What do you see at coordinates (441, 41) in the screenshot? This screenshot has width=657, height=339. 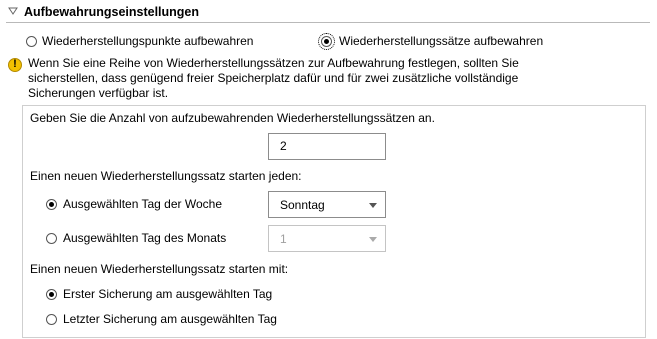 I see `radio-keep-restore-sets-label: Wiederherstellungssätze aufbewahren` at bounding box center [441, 41].